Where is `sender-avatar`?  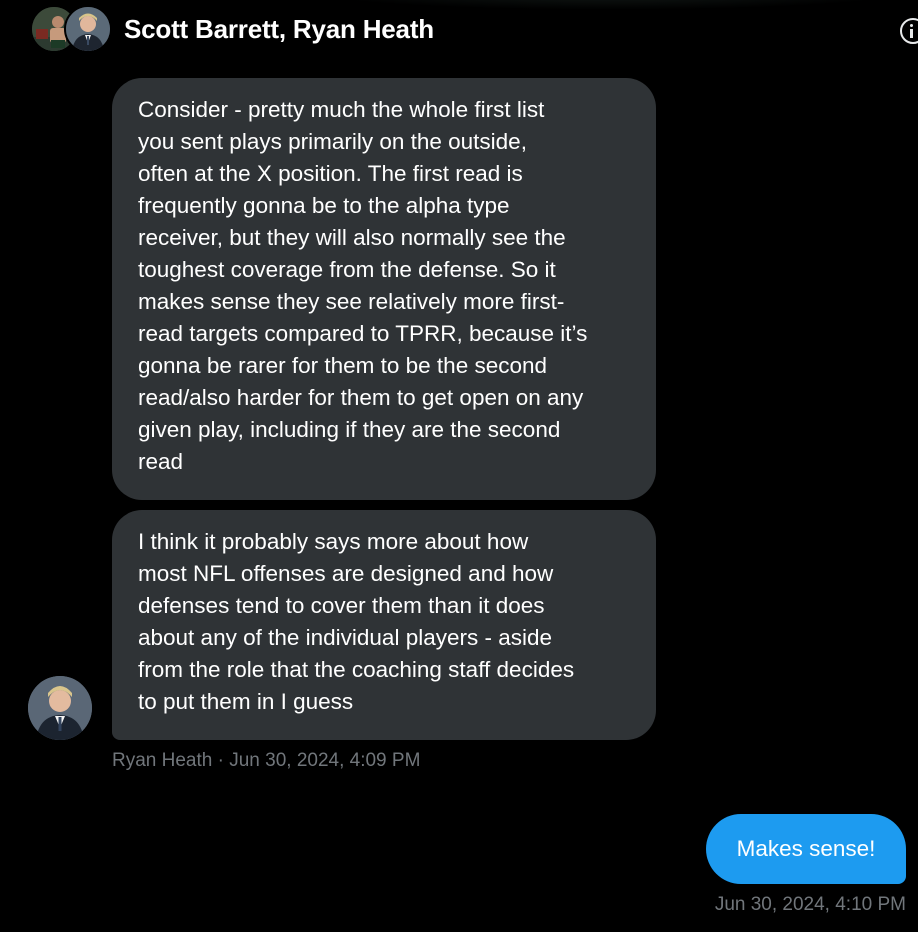
sender-avatar is located at coordinates (60, 708).